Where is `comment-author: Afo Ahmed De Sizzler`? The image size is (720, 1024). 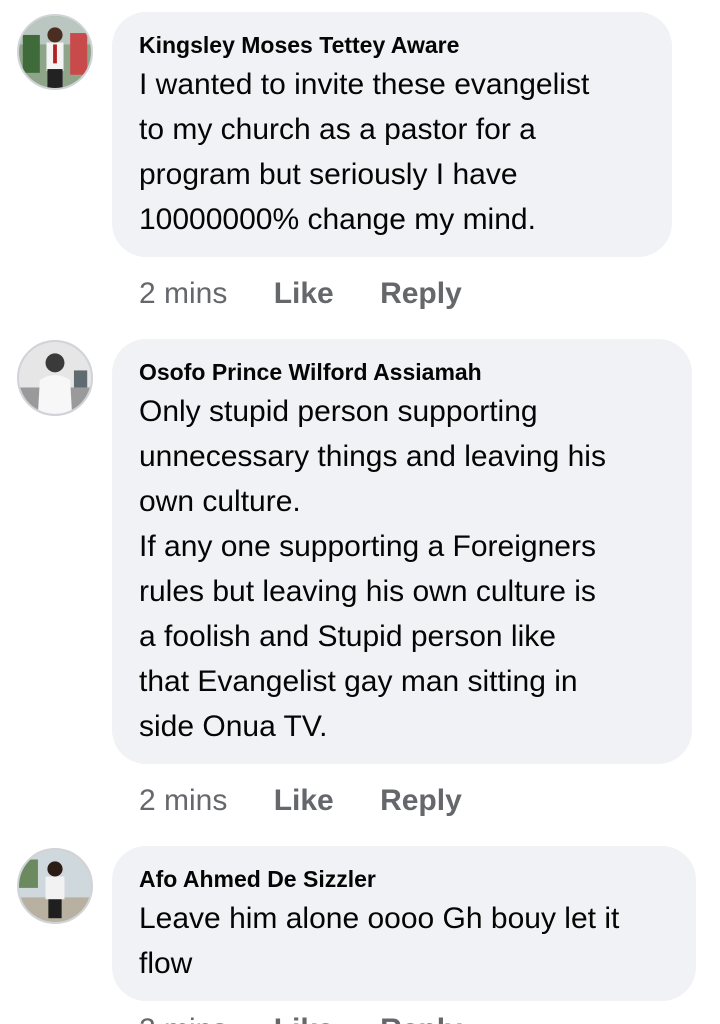
comment-author: Afo Ahmed De Sizzler is located at coordinates (404, 879).